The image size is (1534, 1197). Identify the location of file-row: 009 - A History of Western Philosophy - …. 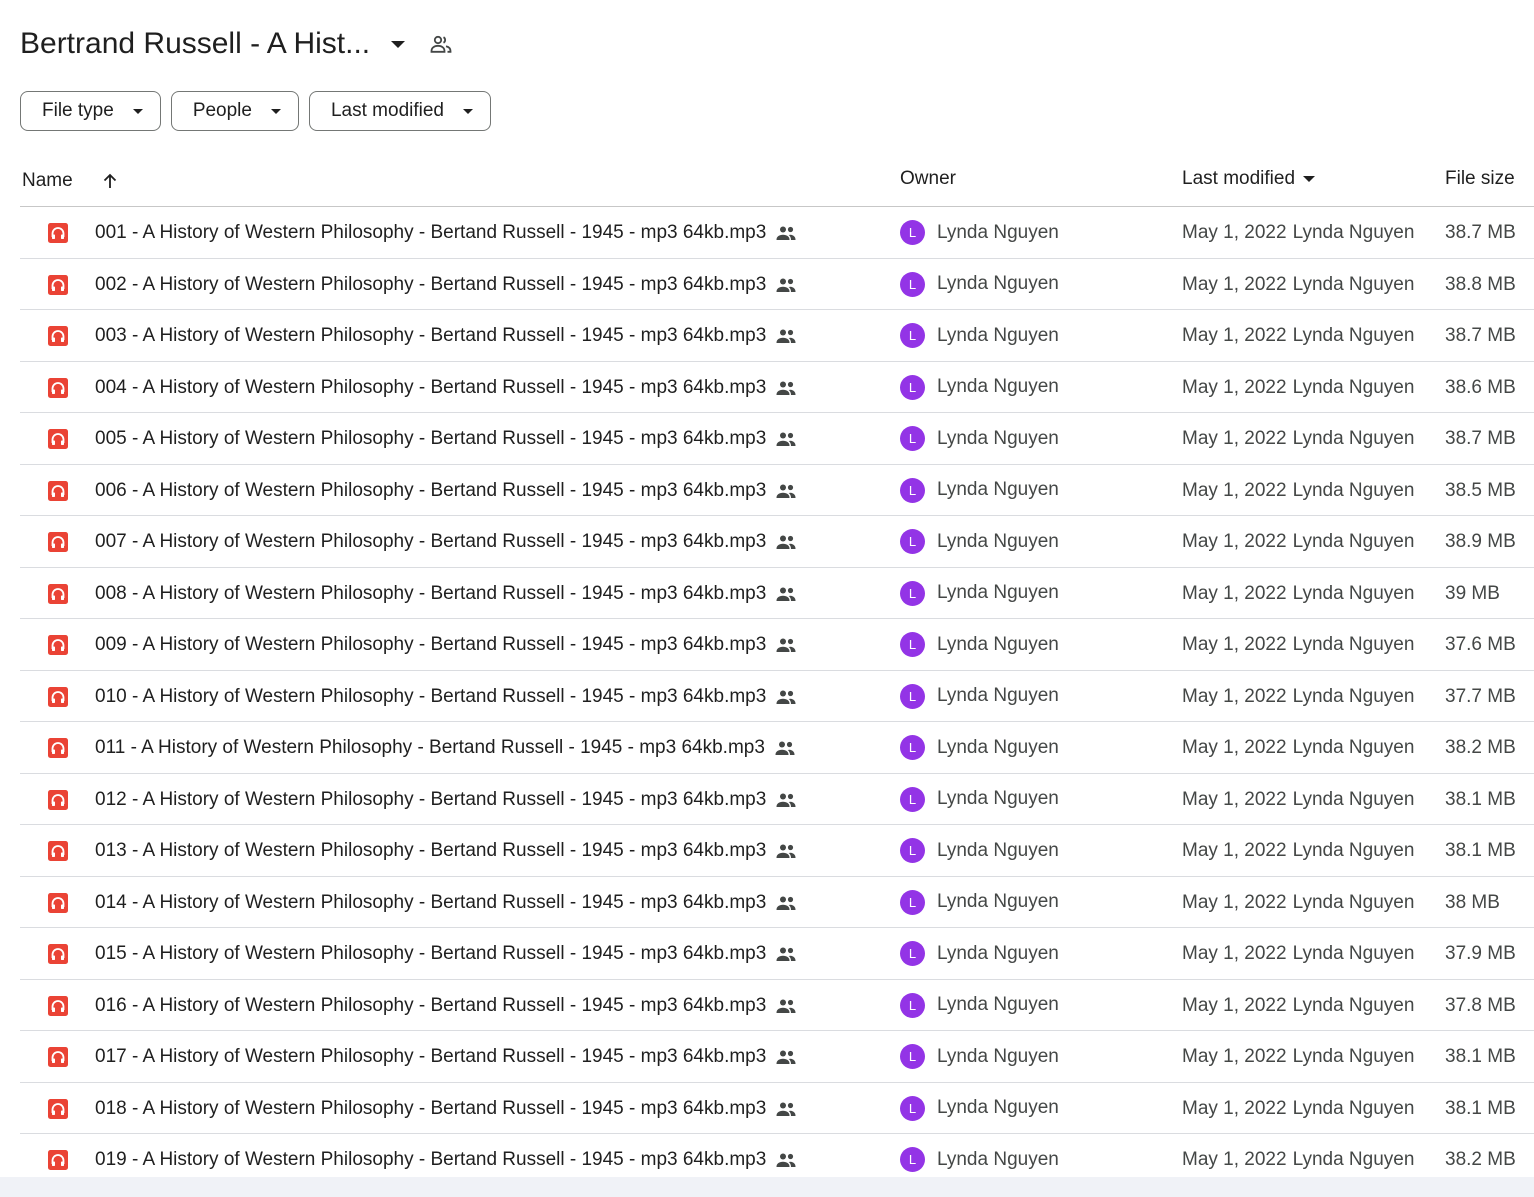
(777, 645).